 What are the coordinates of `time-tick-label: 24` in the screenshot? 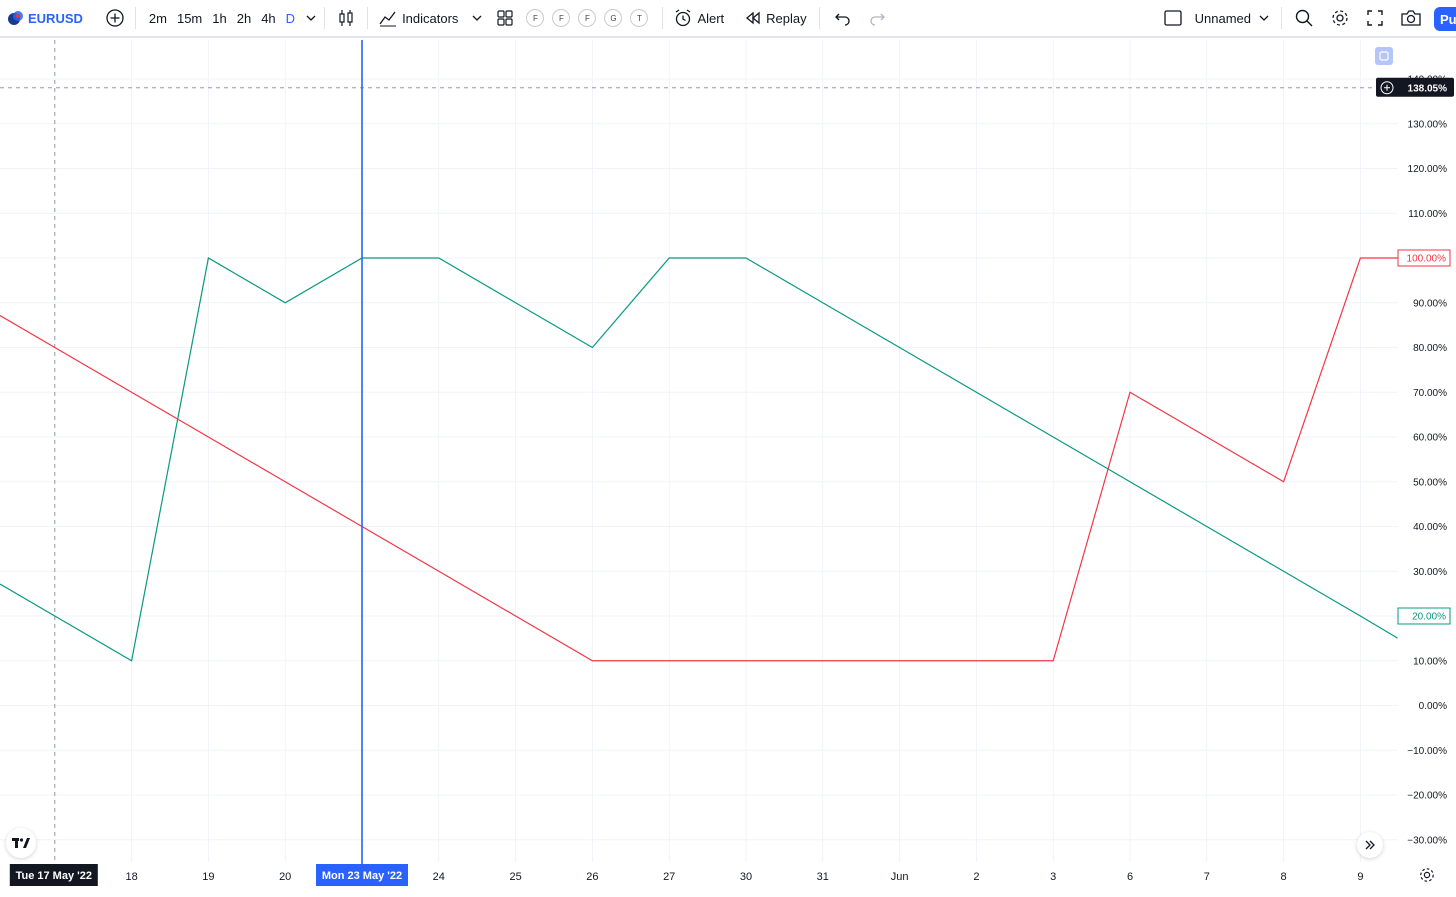 It's located at (439, 877).